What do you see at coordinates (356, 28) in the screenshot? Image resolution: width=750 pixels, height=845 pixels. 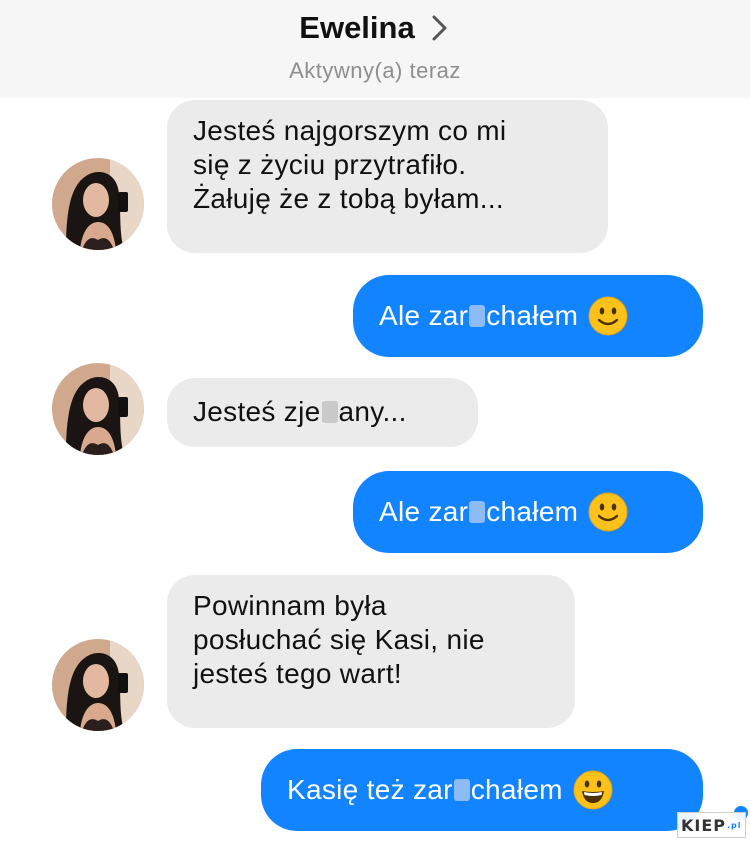 I see `contact-name: Ewelina` at bounding box center [356, 28].